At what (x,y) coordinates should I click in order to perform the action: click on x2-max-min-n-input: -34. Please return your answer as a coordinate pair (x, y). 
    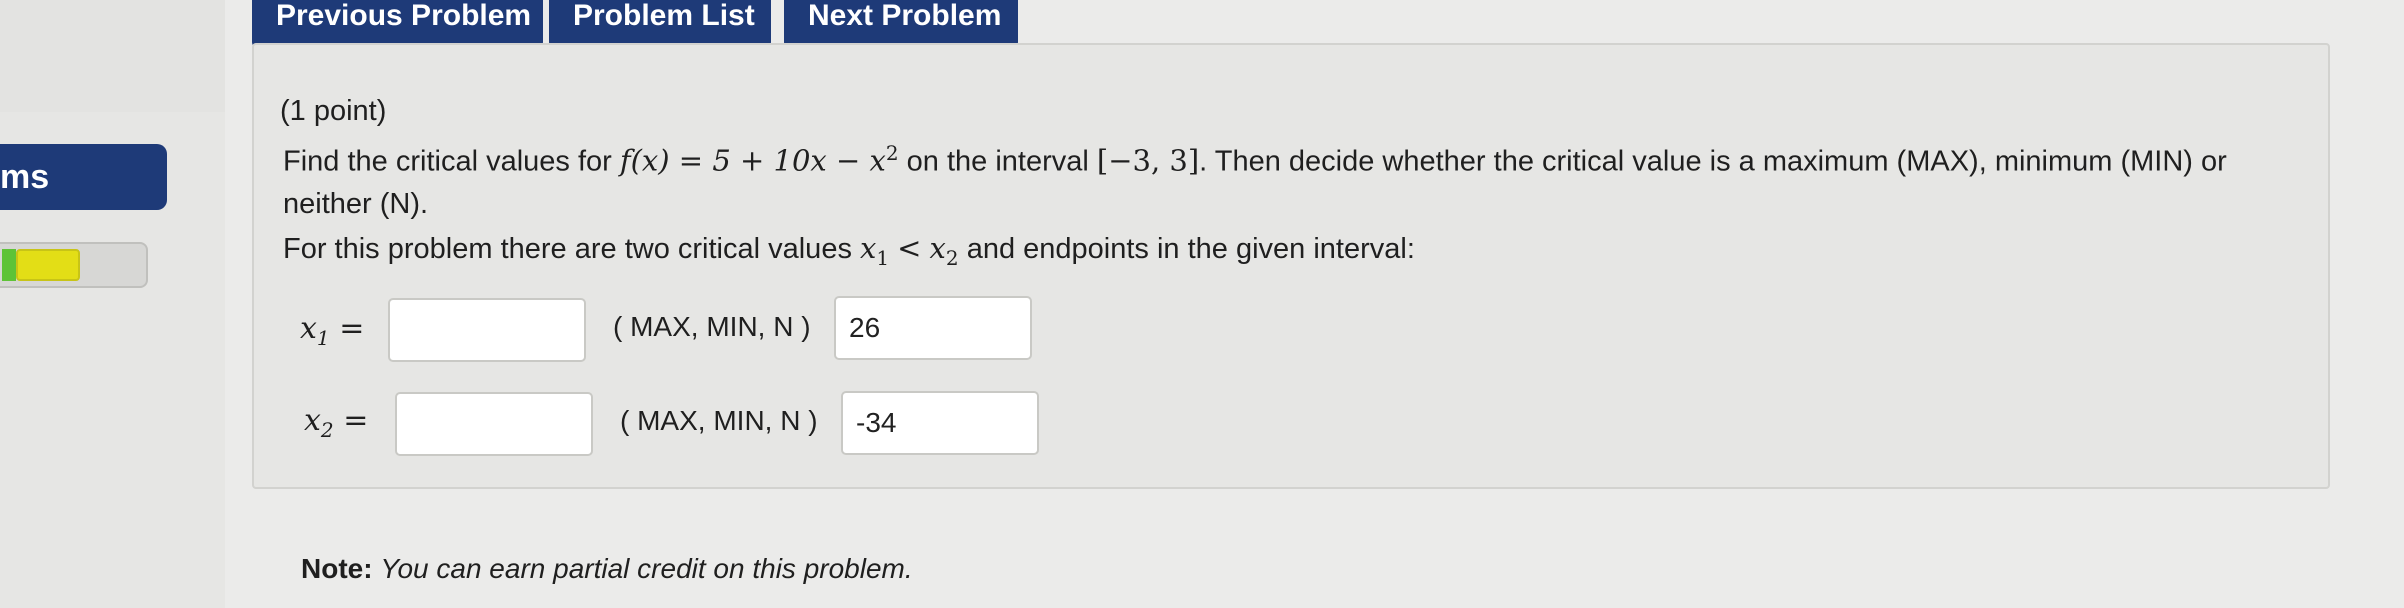
    Looking at the image, I should click on (940, 423).